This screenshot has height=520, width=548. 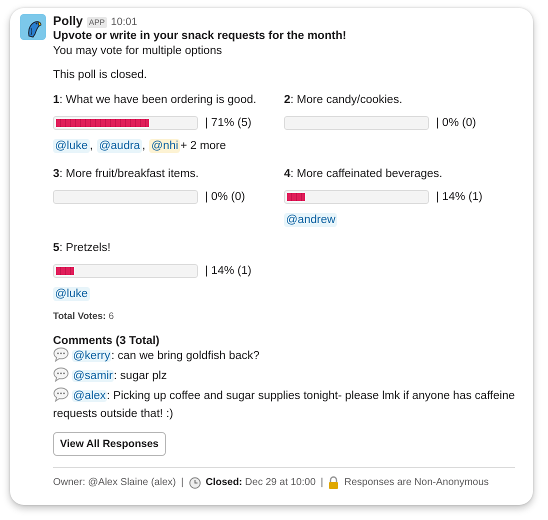 What do you see at coordinates (68, 21) in the screenshot?
I see `sender-name: Polly` at bounding box center [68, 21].